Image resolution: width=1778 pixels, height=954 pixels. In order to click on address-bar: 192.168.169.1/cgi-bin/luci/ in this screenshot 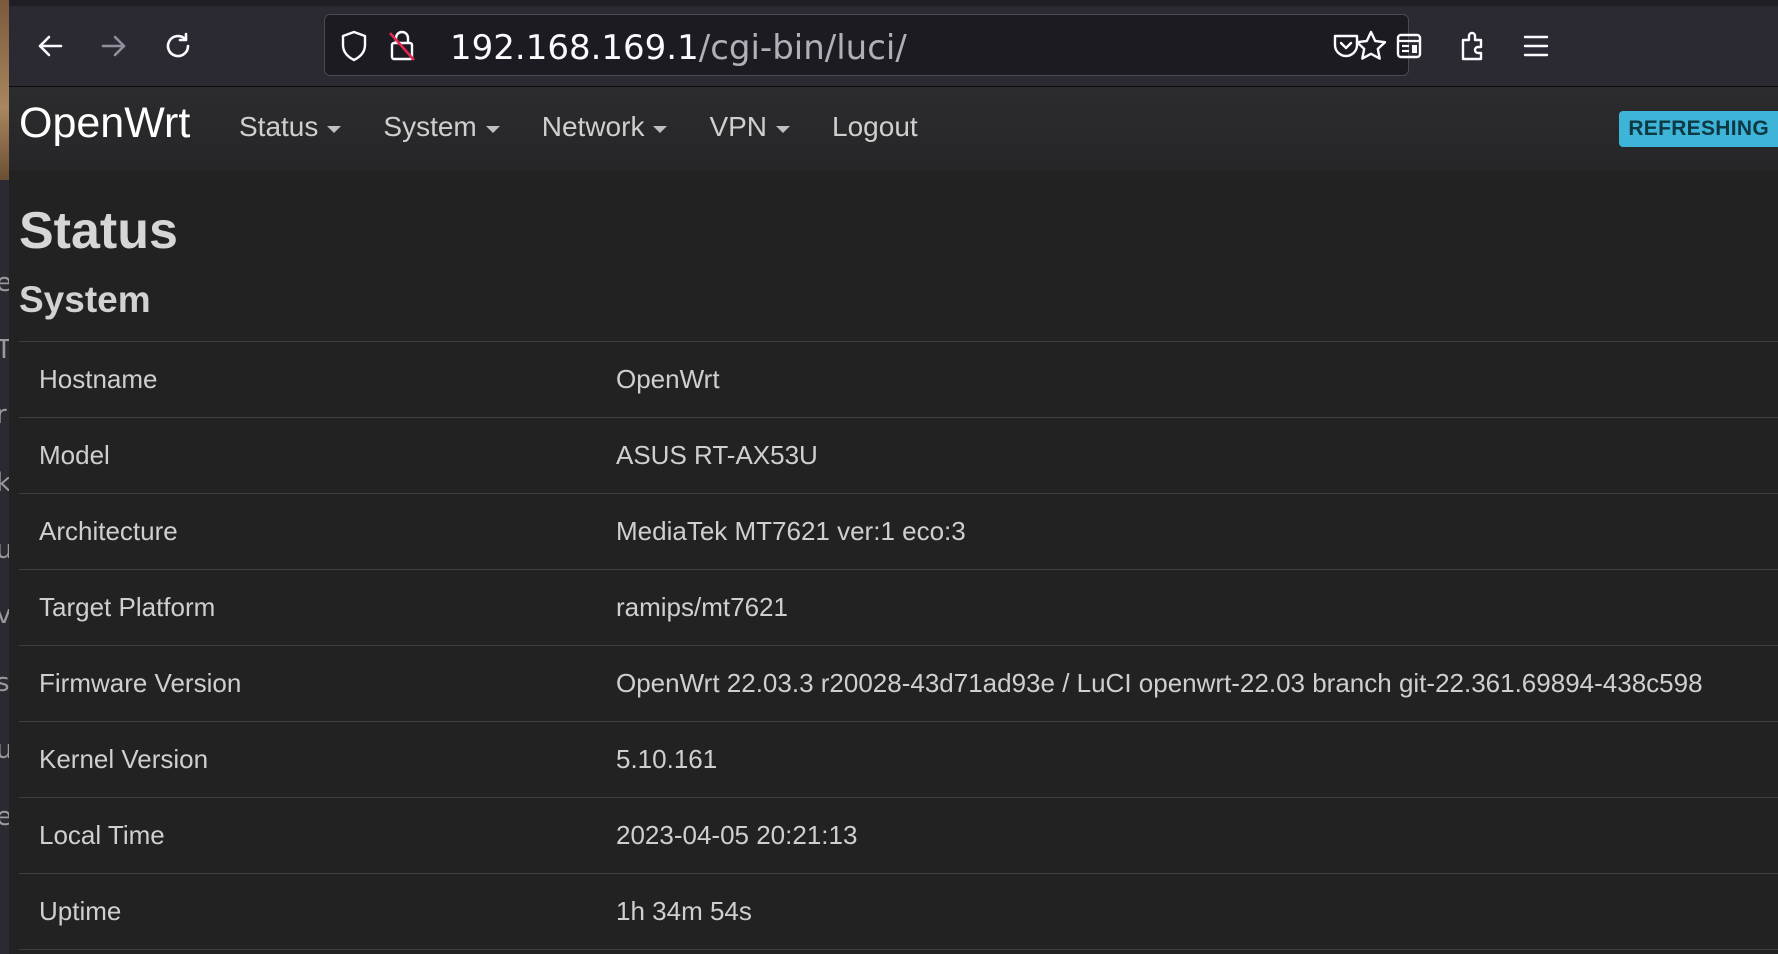, I will do `click(866, 45)`.